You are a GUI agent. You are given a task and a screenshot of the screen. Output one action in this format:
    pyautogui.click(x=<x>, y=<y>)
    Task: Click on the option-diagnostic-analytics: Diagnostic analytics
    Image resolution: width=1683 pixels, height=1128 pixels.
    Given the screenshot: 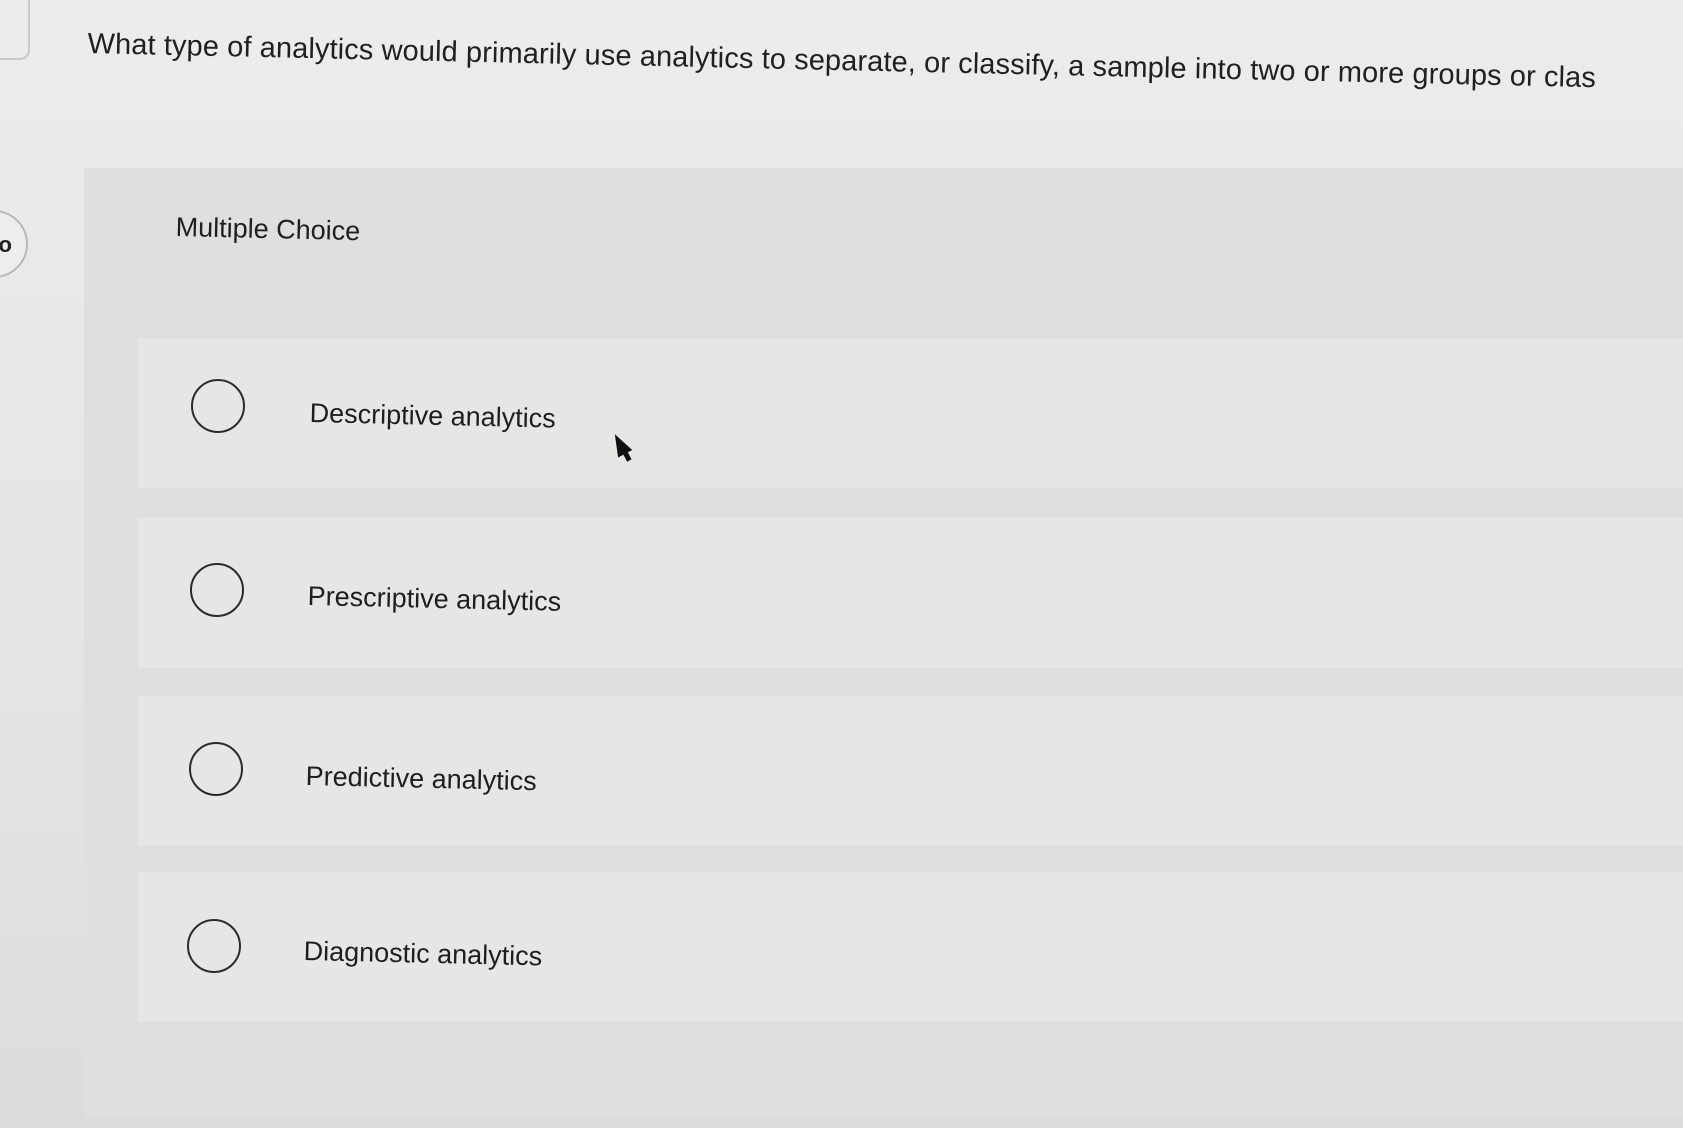 What is the action you would take?
    pyautogui.click(x=910, y=947)
    